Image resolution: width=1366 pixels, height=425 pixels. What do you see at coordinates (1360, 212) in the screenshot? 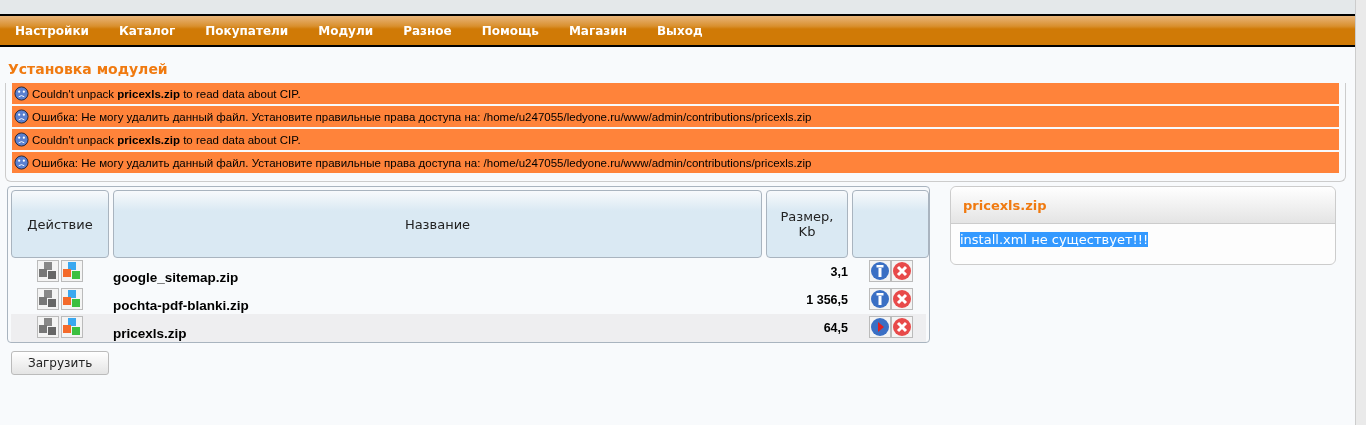
I see `scrollbar` at bounding box center [1360, 212].